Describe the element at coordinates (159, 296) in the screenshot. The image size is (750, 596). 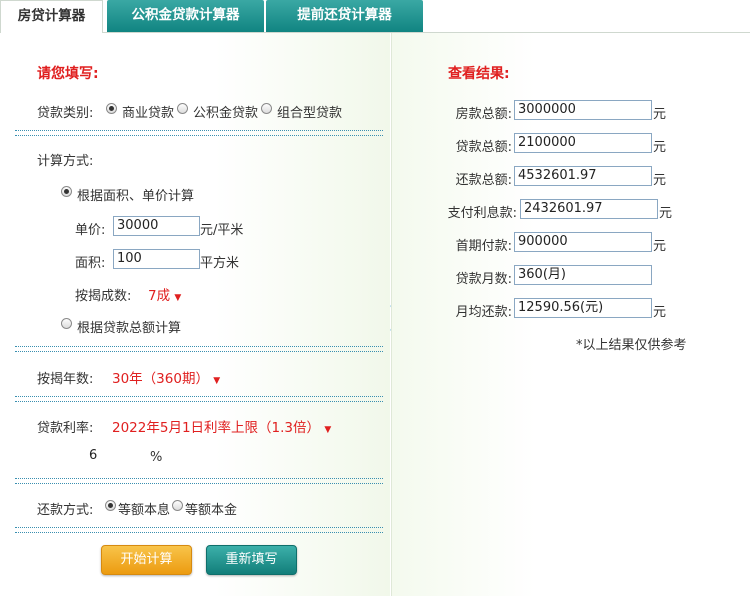
I see `down-ratio-value: 7成` at that location.